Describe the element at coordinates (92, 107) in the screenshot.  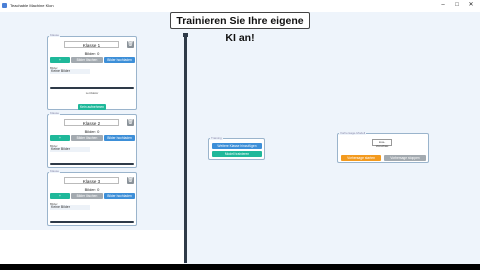
I see `model-record-button: Kein aufnehmen` at that location.